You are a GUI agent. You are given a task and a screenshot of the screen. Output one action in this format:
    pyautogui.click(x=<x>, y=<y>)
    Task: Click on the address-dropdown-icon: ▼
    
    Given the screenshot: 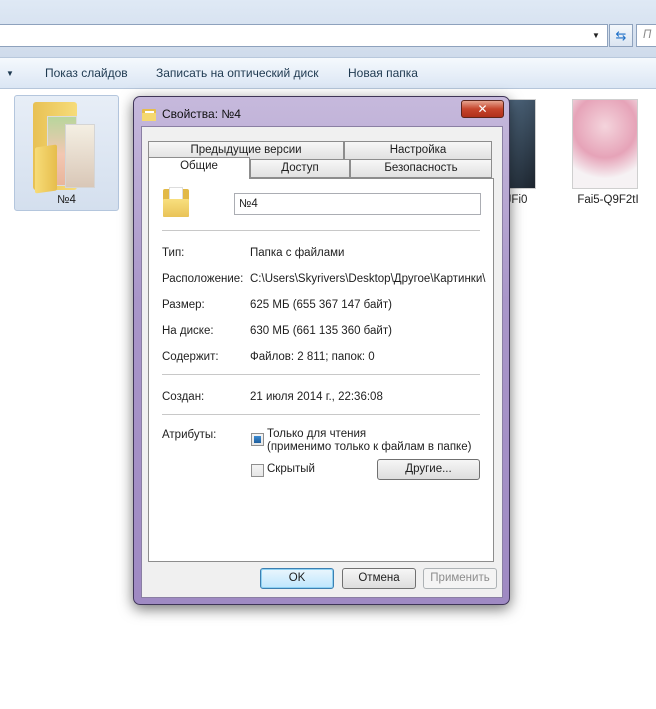 What is the action you would take?
    pyautogui.click(x=596, y=36)
    